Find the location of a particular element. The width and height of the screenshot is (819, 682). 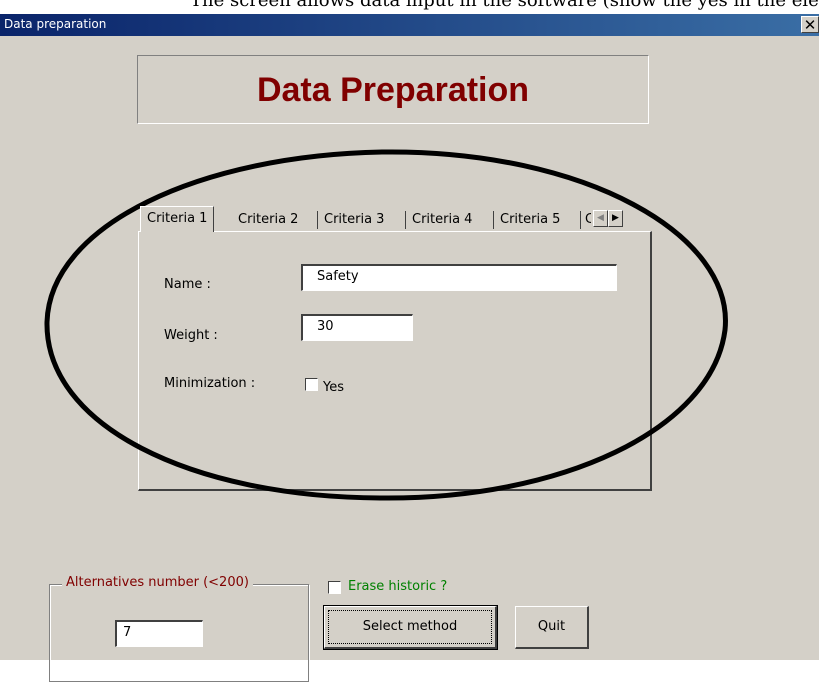

tab-scroll-left-button: ◀ is located at coordinates (600, 218).